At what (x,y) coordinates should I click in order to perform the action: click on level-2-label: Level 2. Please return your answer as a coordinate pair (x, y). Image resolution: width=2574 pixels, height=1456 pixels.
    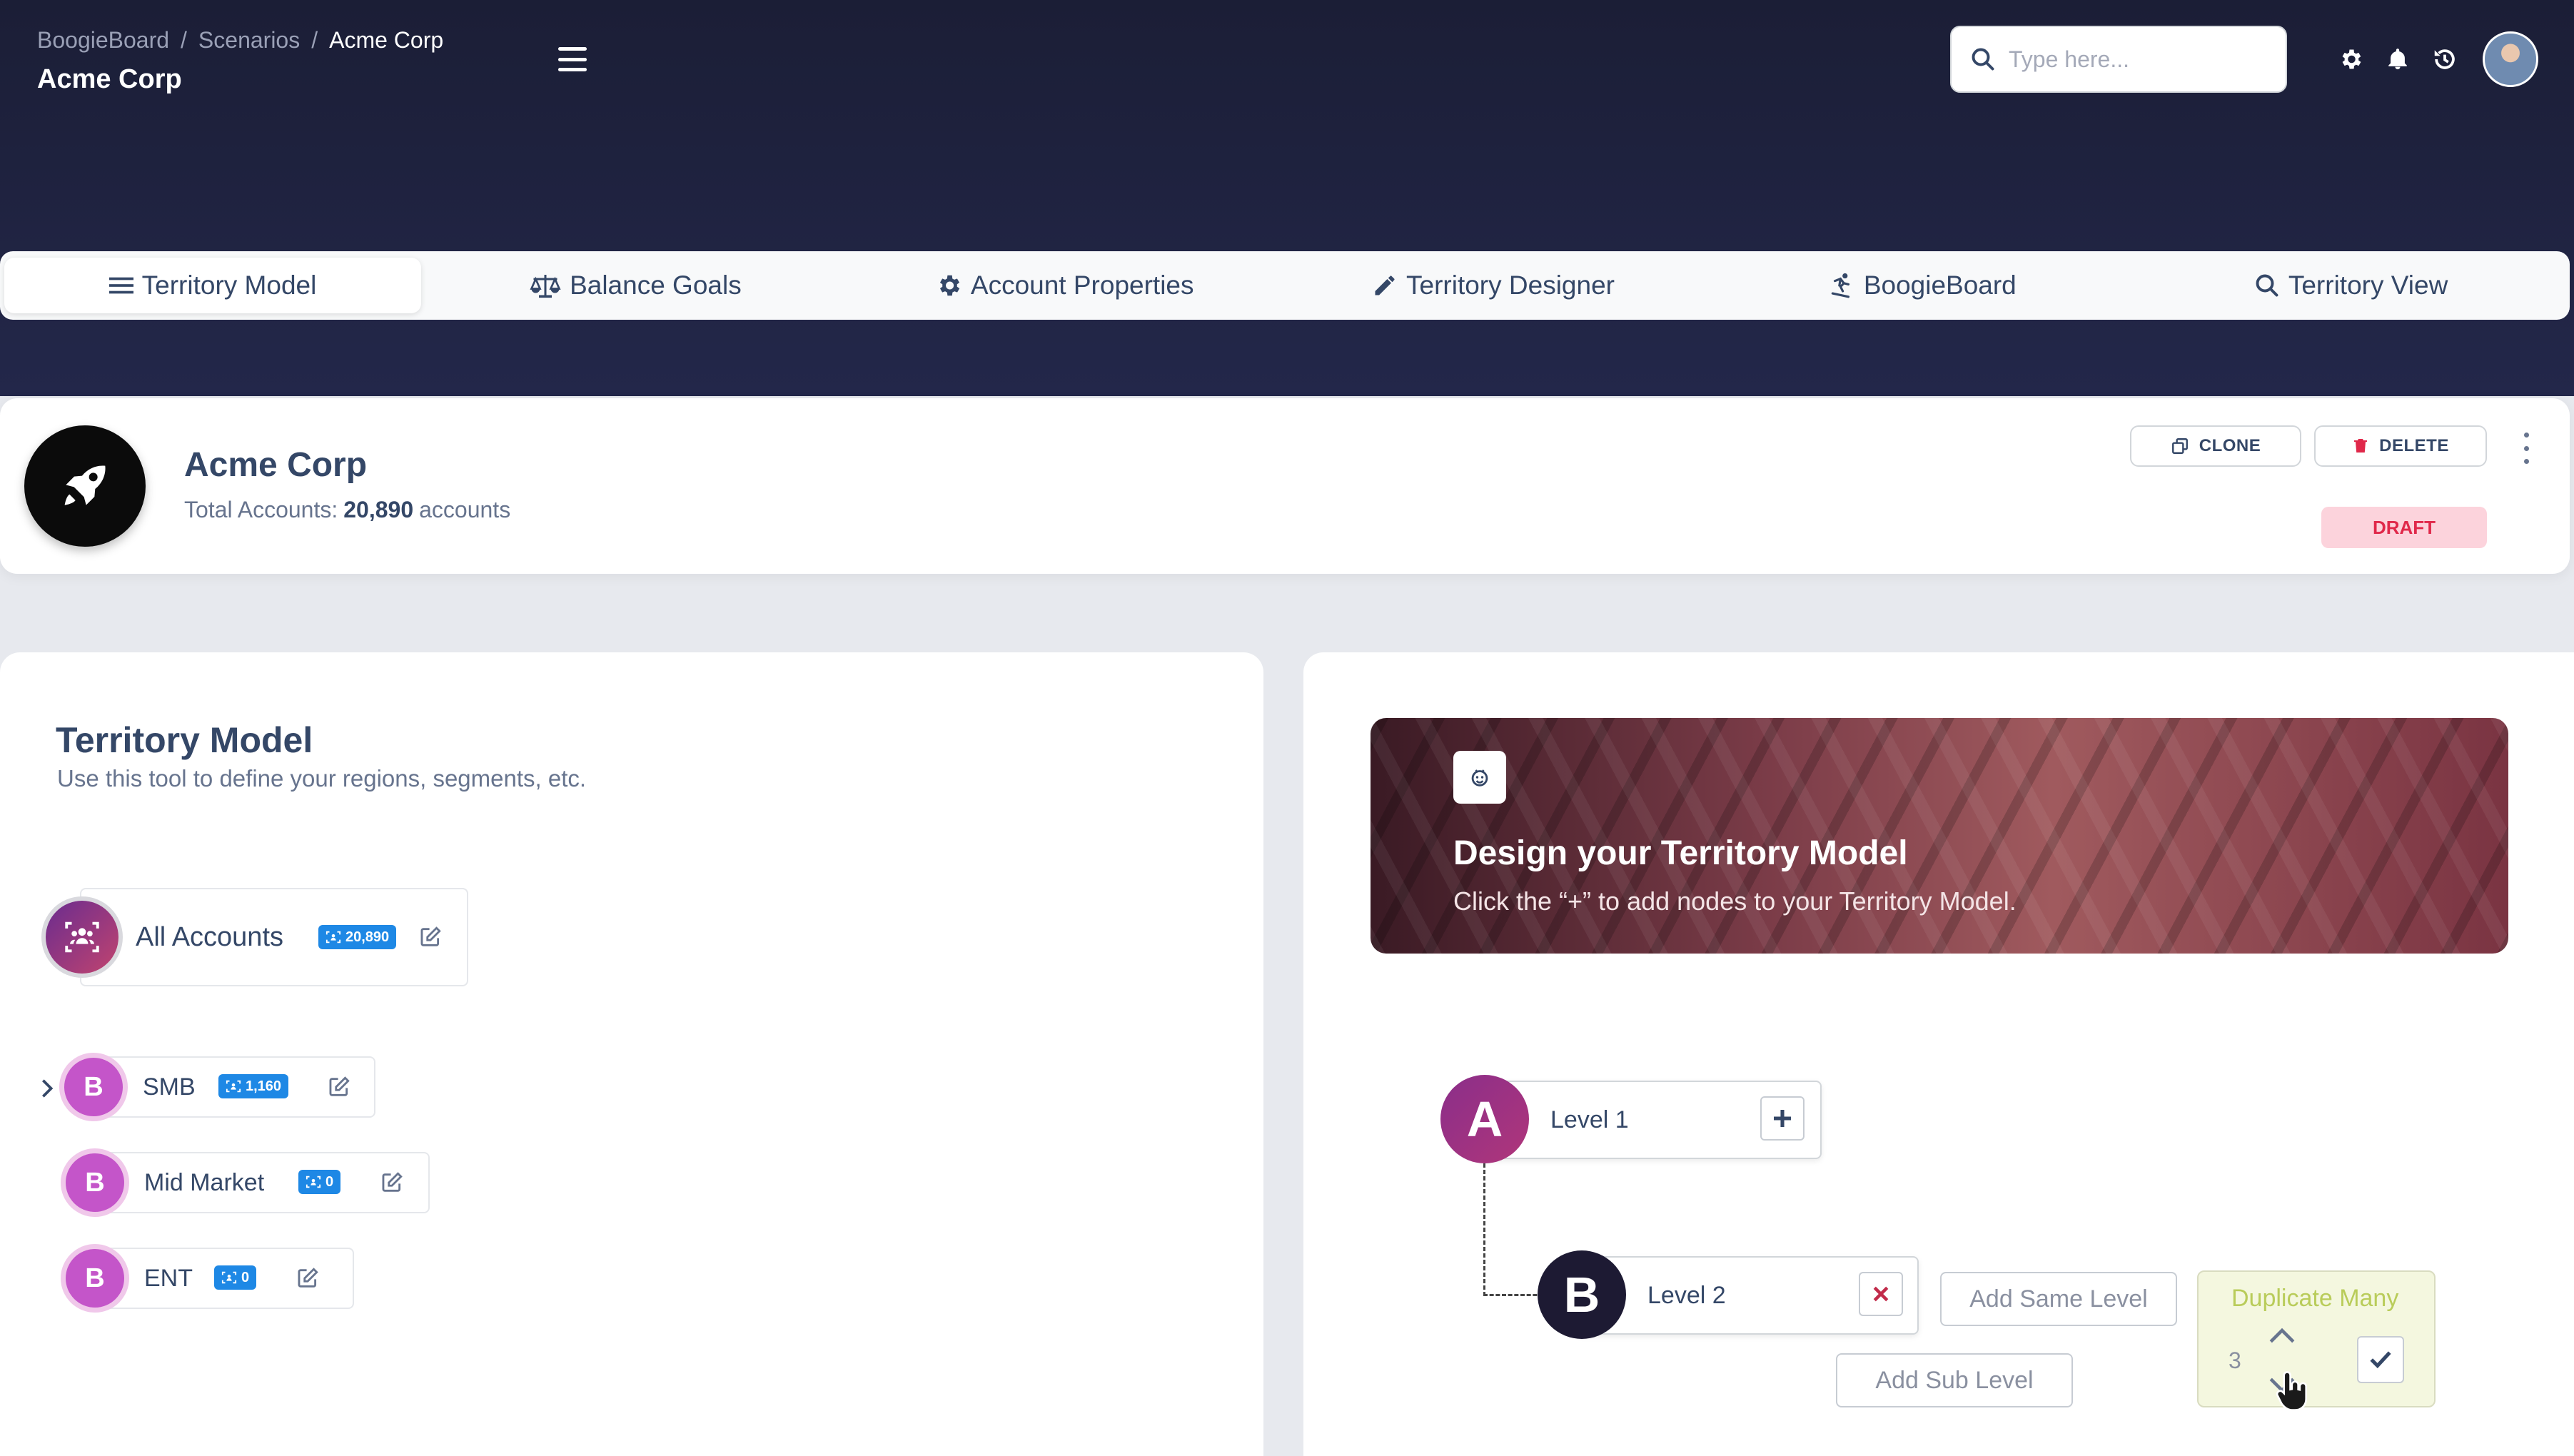
    Looking at the image, I should click on (1687, 1295).